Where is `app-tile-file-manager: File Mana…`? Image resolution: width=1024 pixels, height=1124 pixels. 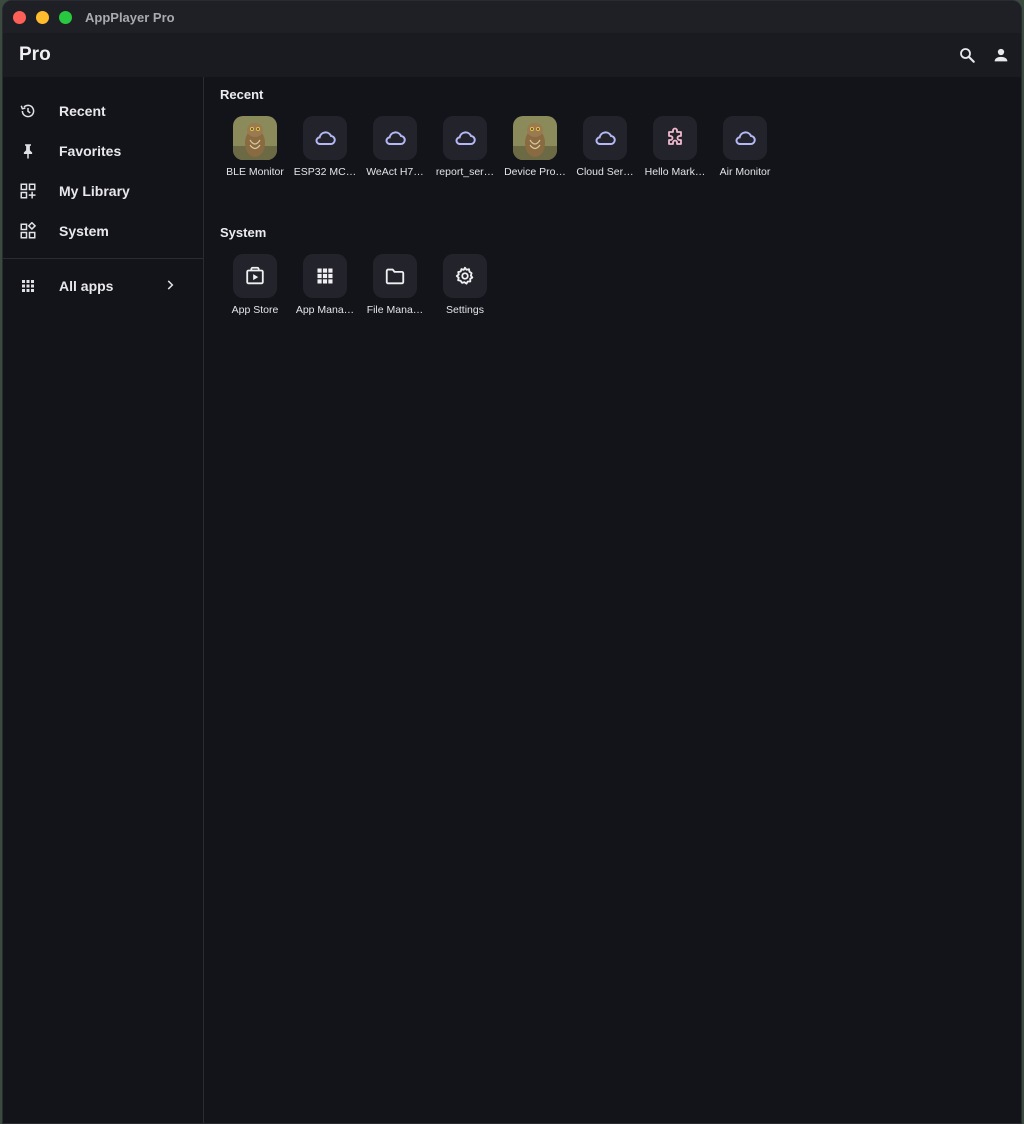
app-tile-file-manager: File Mana… is located at coordinates (395, 285).